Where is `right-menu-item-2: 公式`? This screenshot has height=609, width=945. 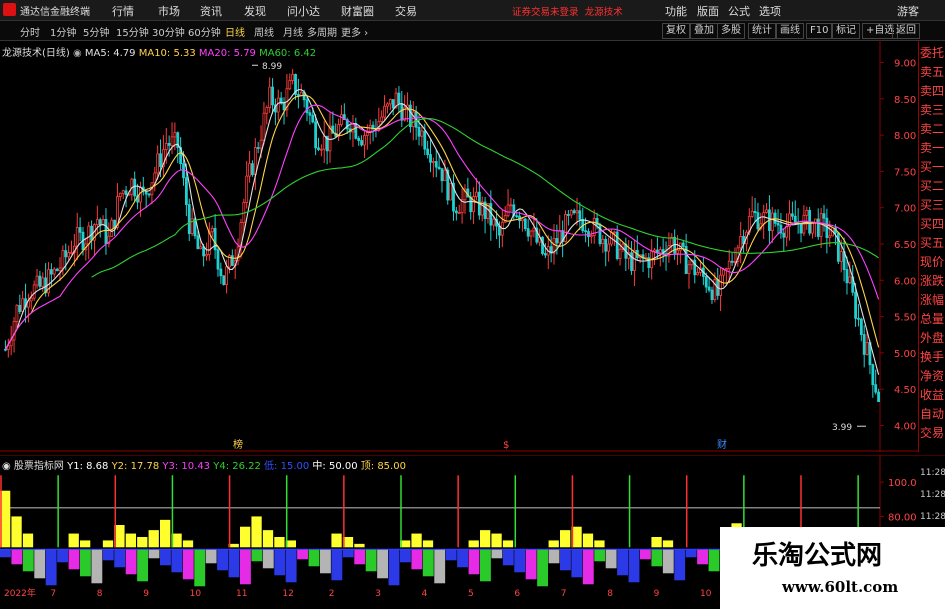 right-menu-item-2: 公式 is located at coordinates (739, 11).